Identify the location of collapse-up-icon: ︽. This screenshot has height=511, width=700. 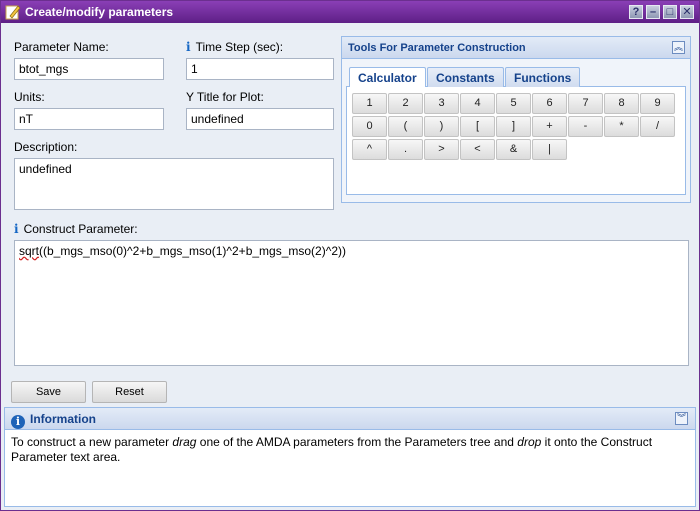
(678, 47).